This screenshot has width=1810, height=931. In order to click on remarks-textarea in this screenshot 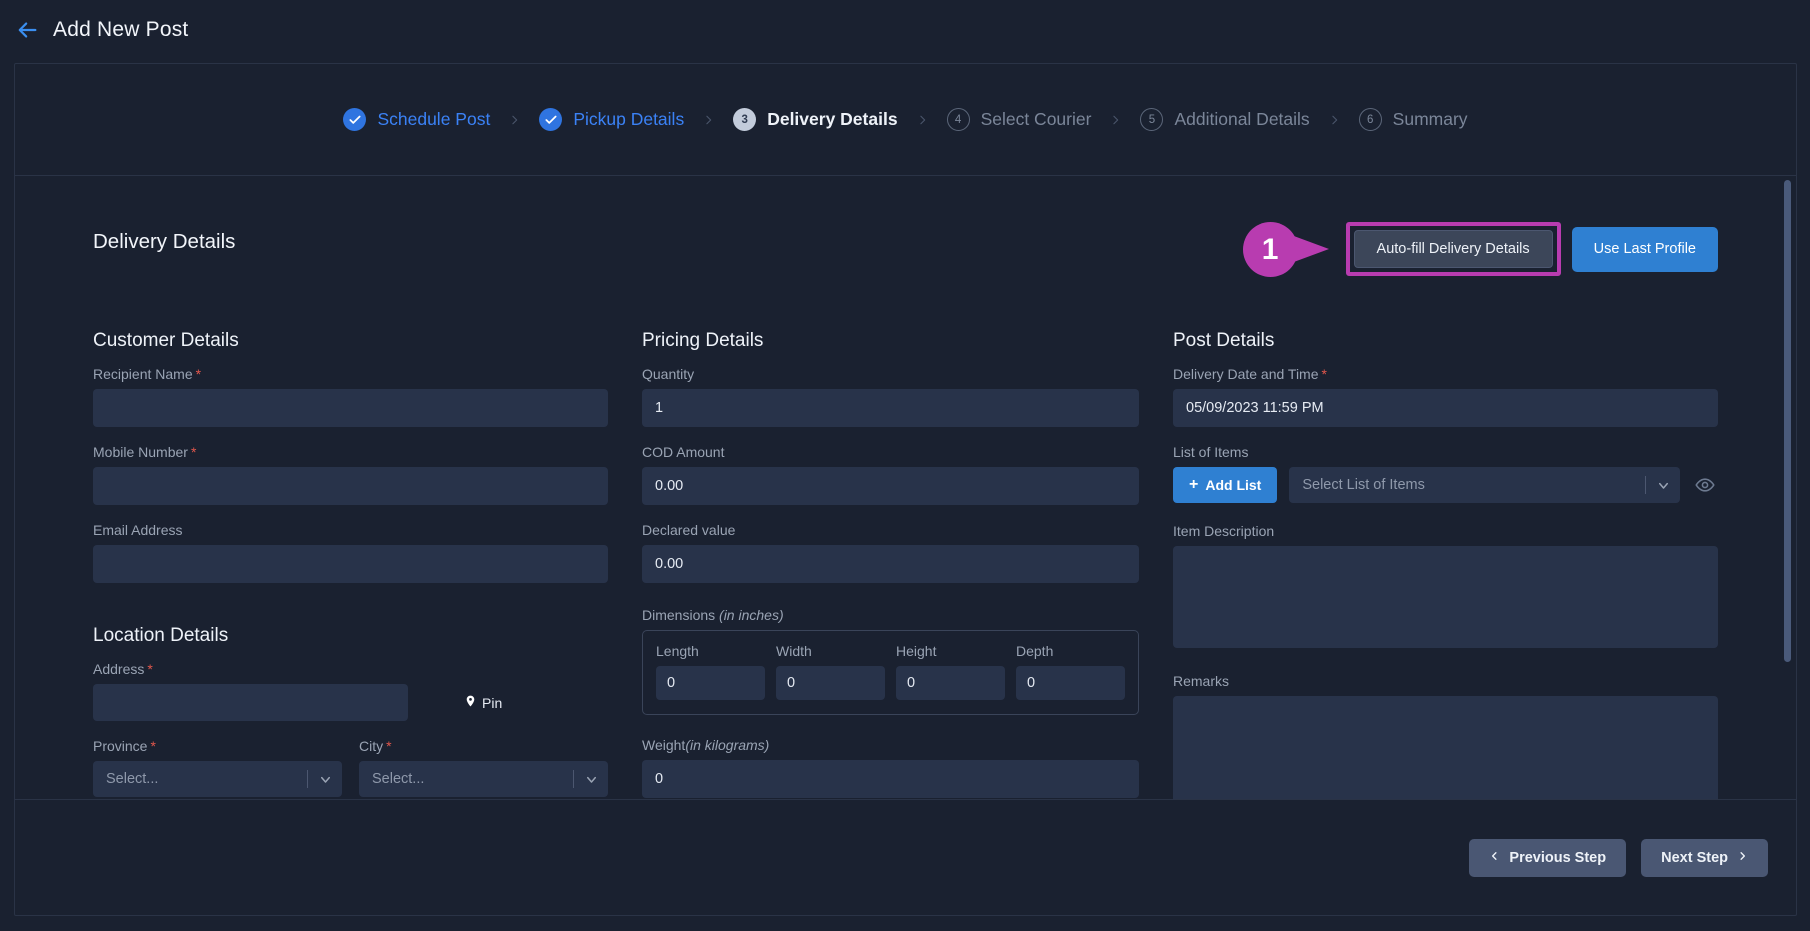, I will do `click(1445, 747)`.